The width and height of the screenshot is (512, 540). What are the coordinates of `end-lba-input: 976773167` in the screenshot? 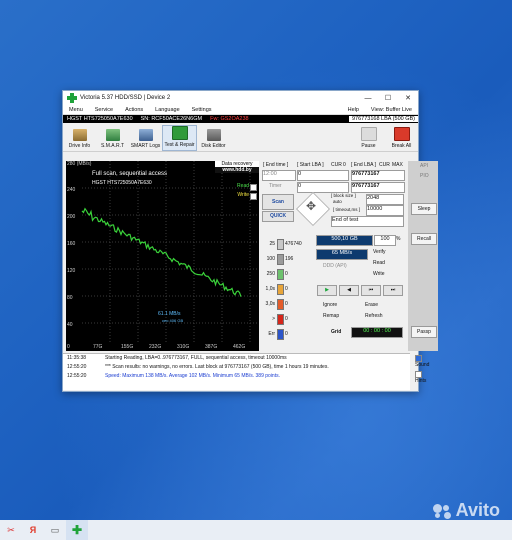 It's located at (378, 175).